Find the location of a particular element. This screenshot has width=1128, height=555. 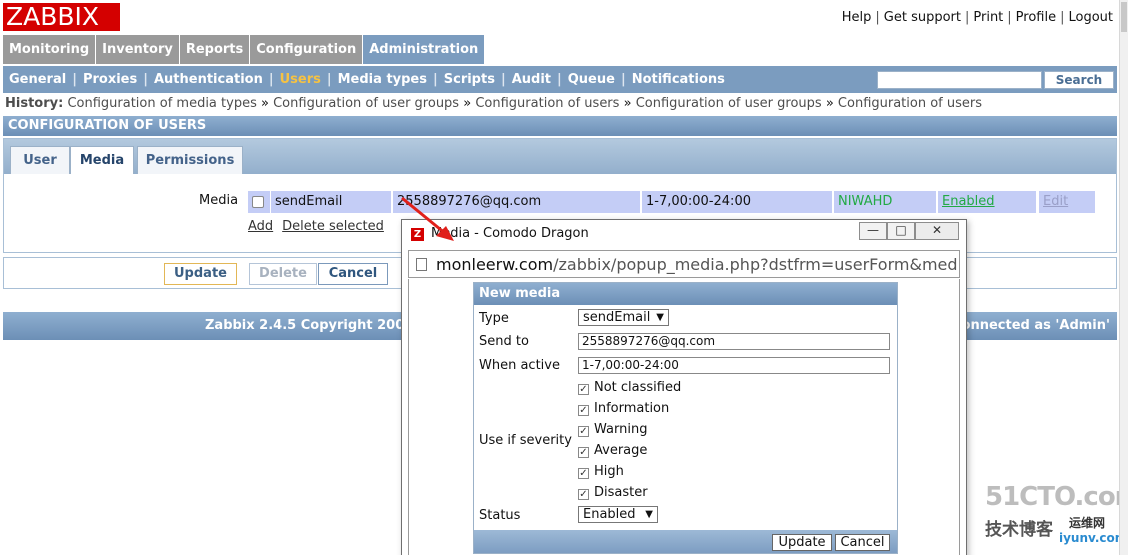

media-row-checkbox is located at coordinates (259, 202).